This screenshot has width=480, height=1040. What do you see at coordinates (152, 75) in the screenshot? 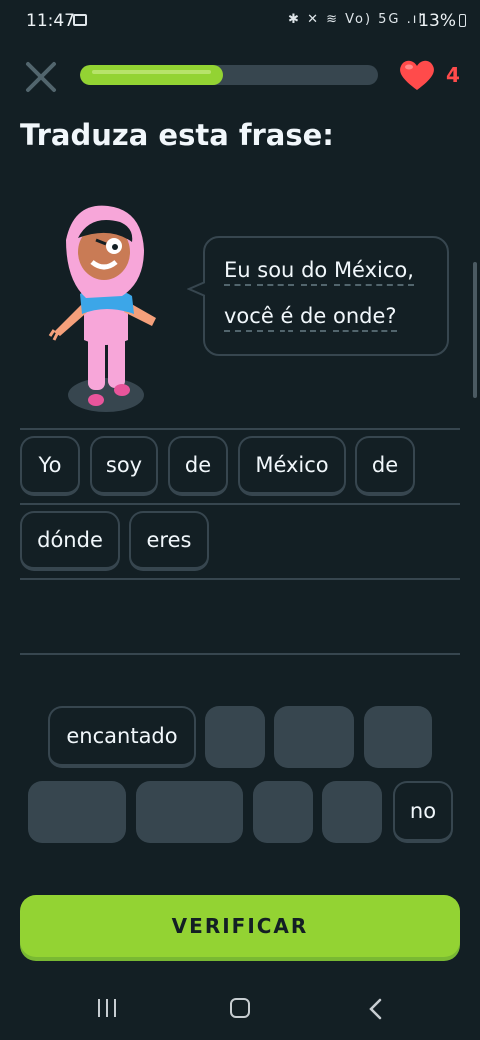
I see `progress-fill` at bounding box center [152, 75].